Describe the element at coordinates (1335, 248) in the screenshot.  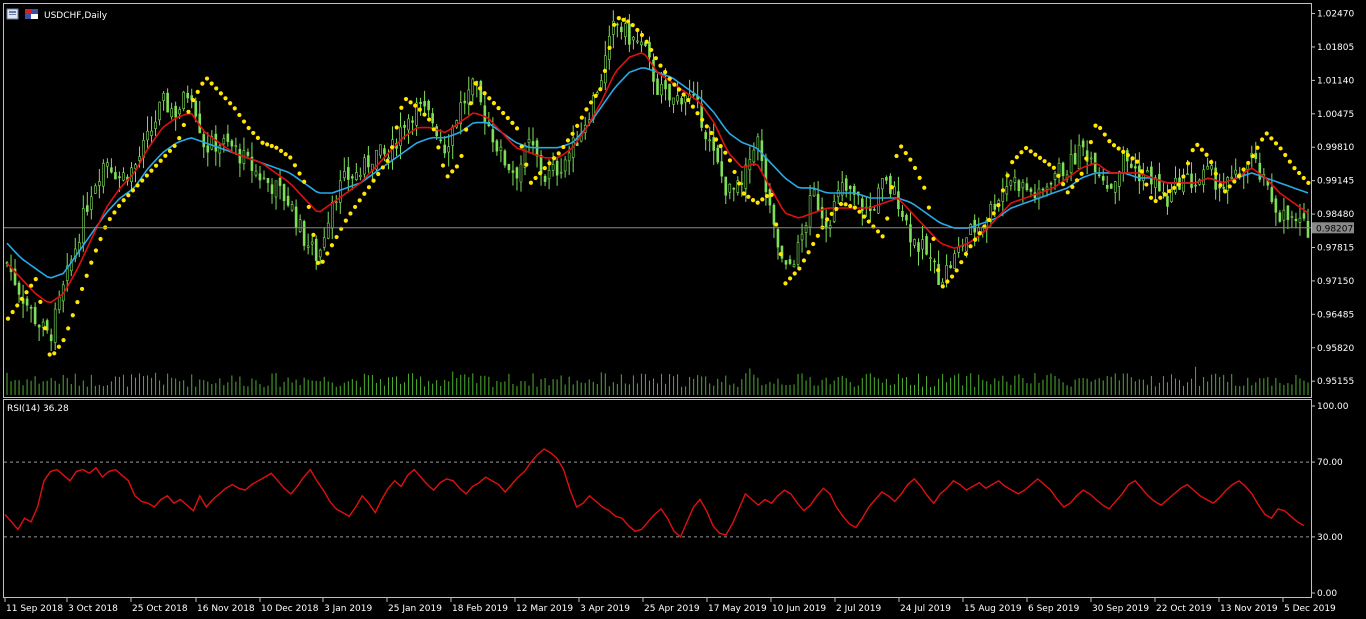
I see `price-tick-label: 0.97815` at that location.